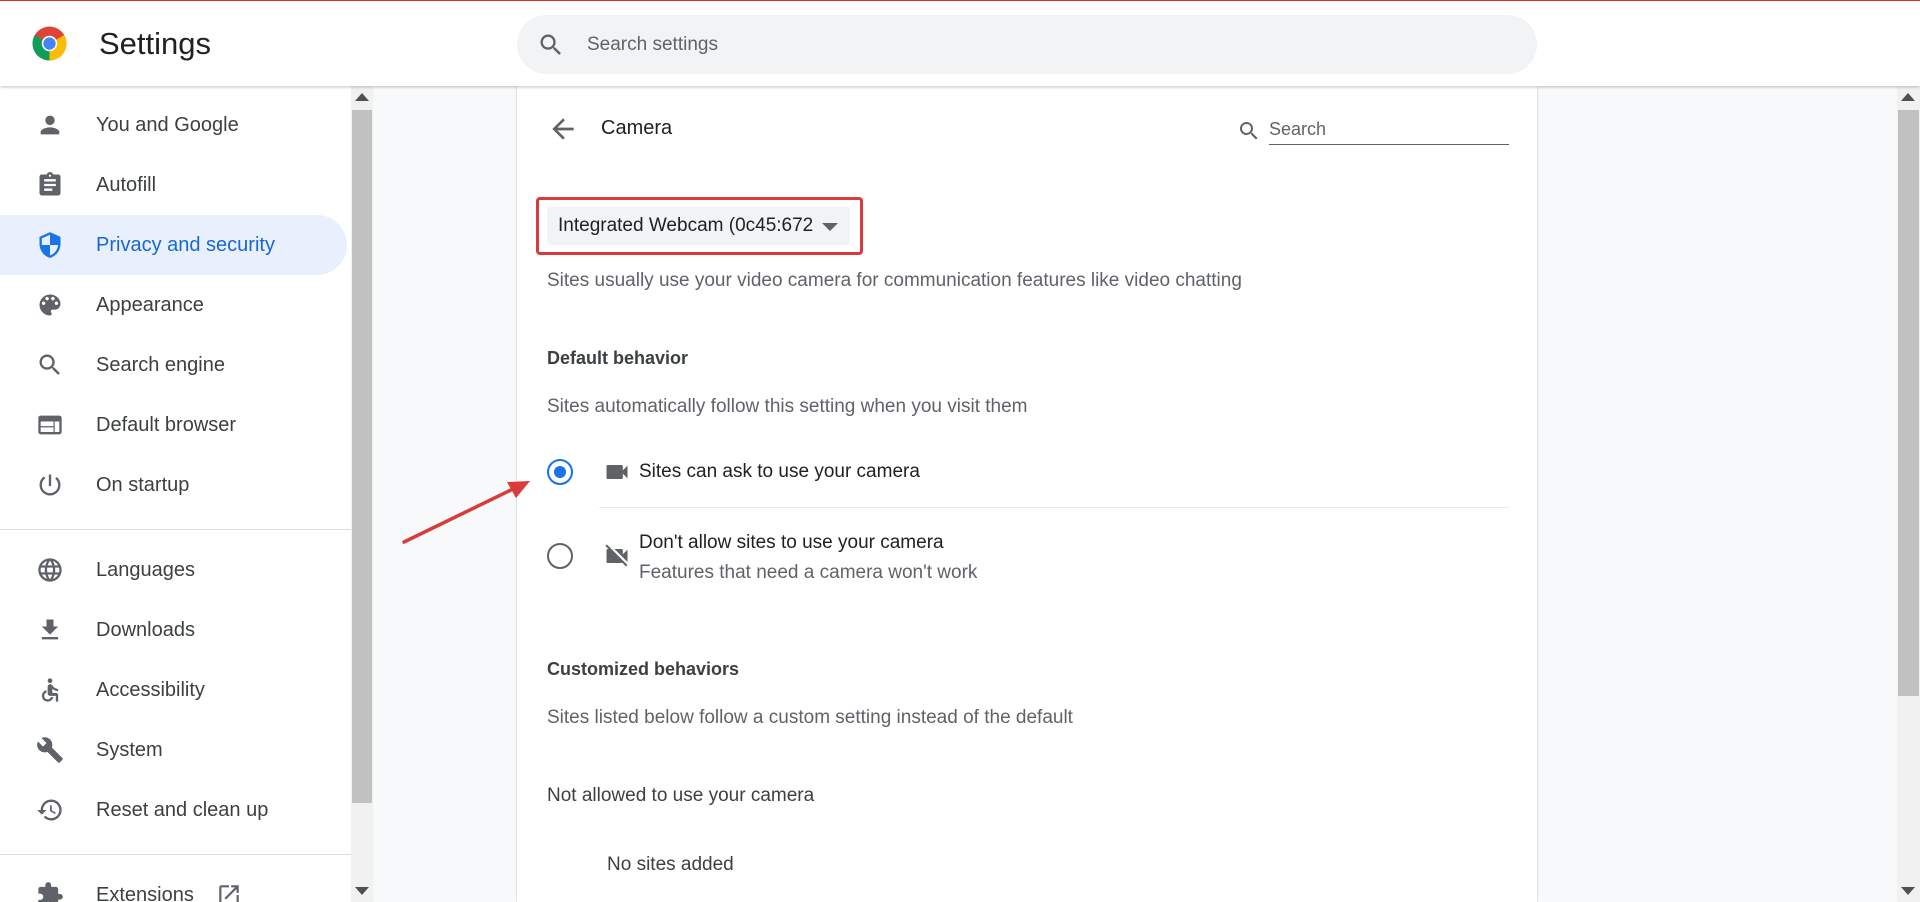  Describe the element at coordinates (145, 892) in the screenshot. I see `sidebar-item-label: Extensions` at that location.